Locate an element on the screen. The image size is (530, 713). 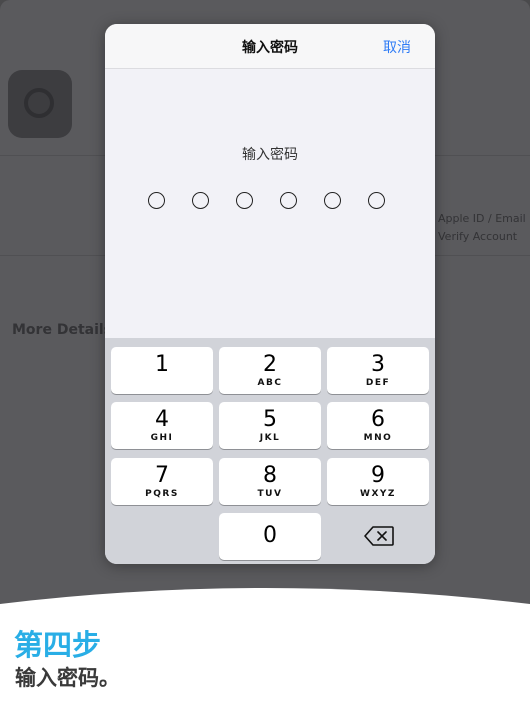
key-1: 1 is located at coordinates (162, 370).